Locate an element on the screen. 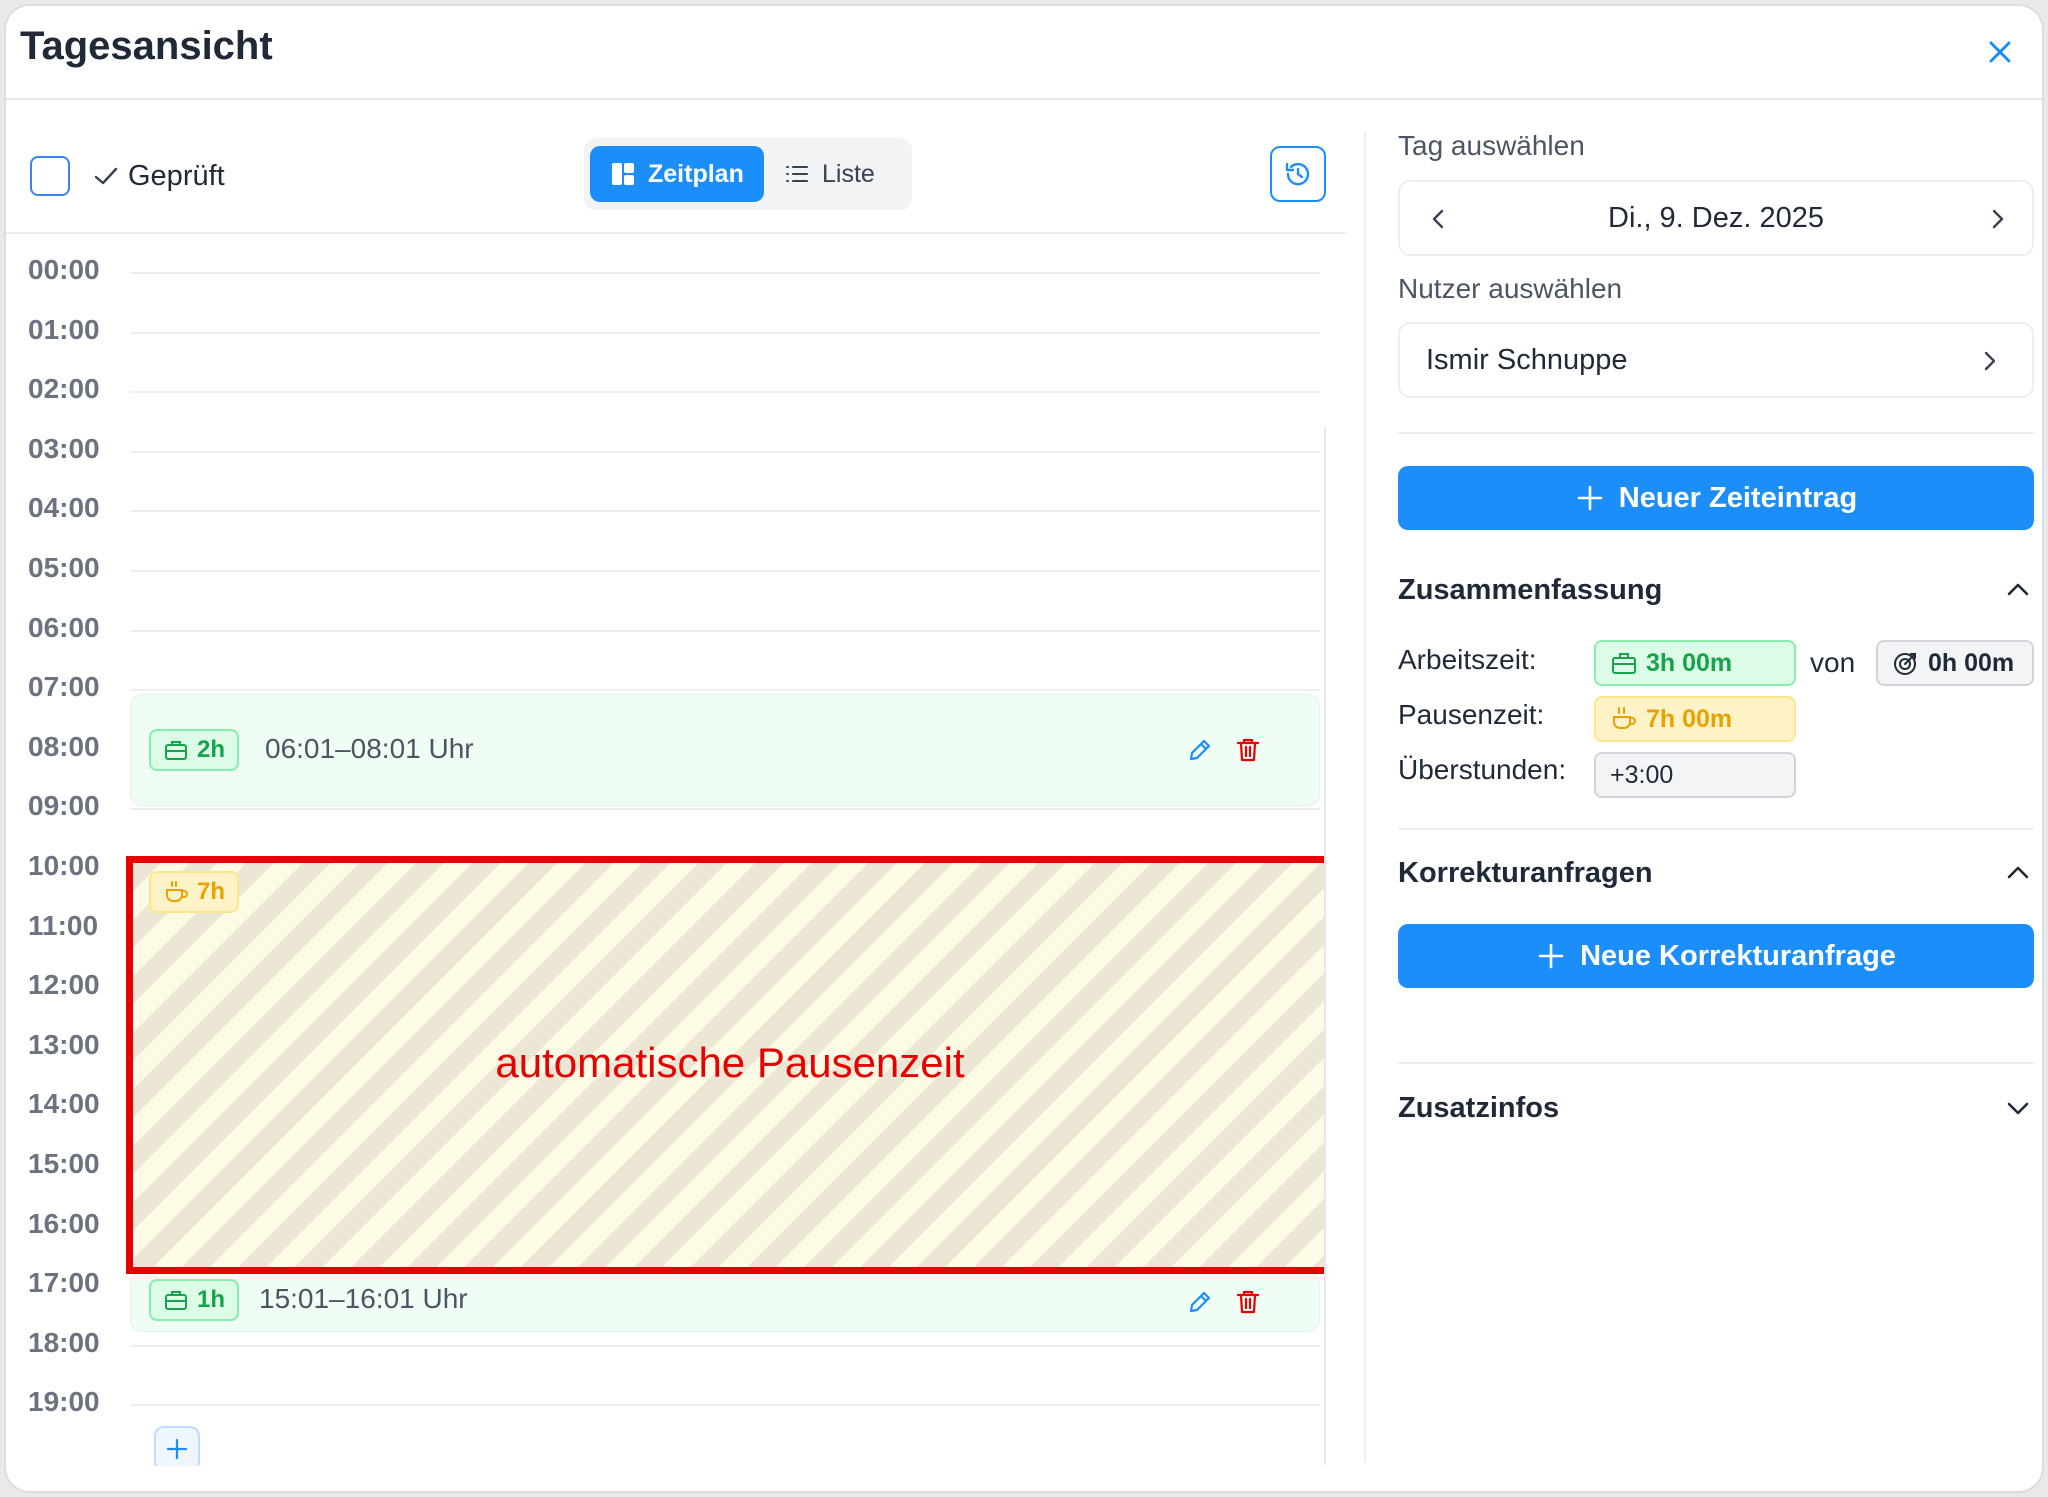  new-correction-label: Neue Korrekturanfrage is located at coordinates (1738, 955).